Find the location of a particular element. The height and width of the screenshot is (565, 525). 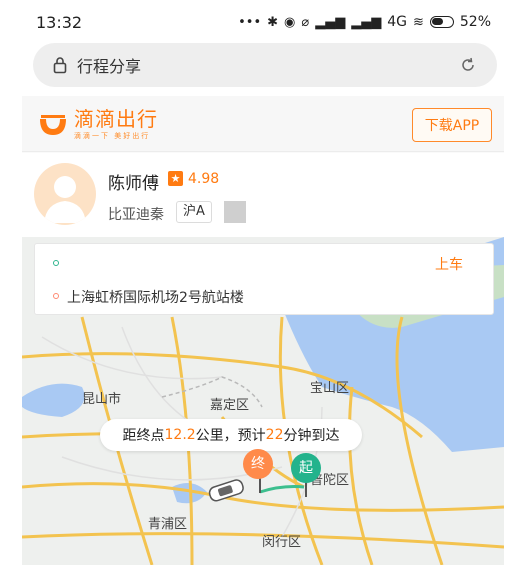

map-label-minhang: 闵行区 is located at coordinates (282, 542).